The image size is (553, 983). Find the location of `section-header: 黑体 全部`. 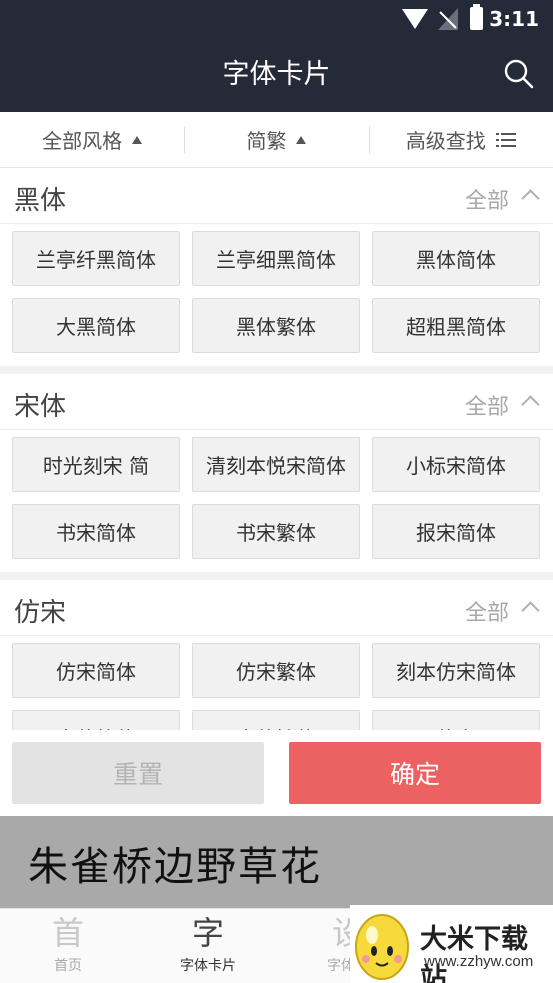

section-header: 黑体 全部 is located at coordinates (276, 196).